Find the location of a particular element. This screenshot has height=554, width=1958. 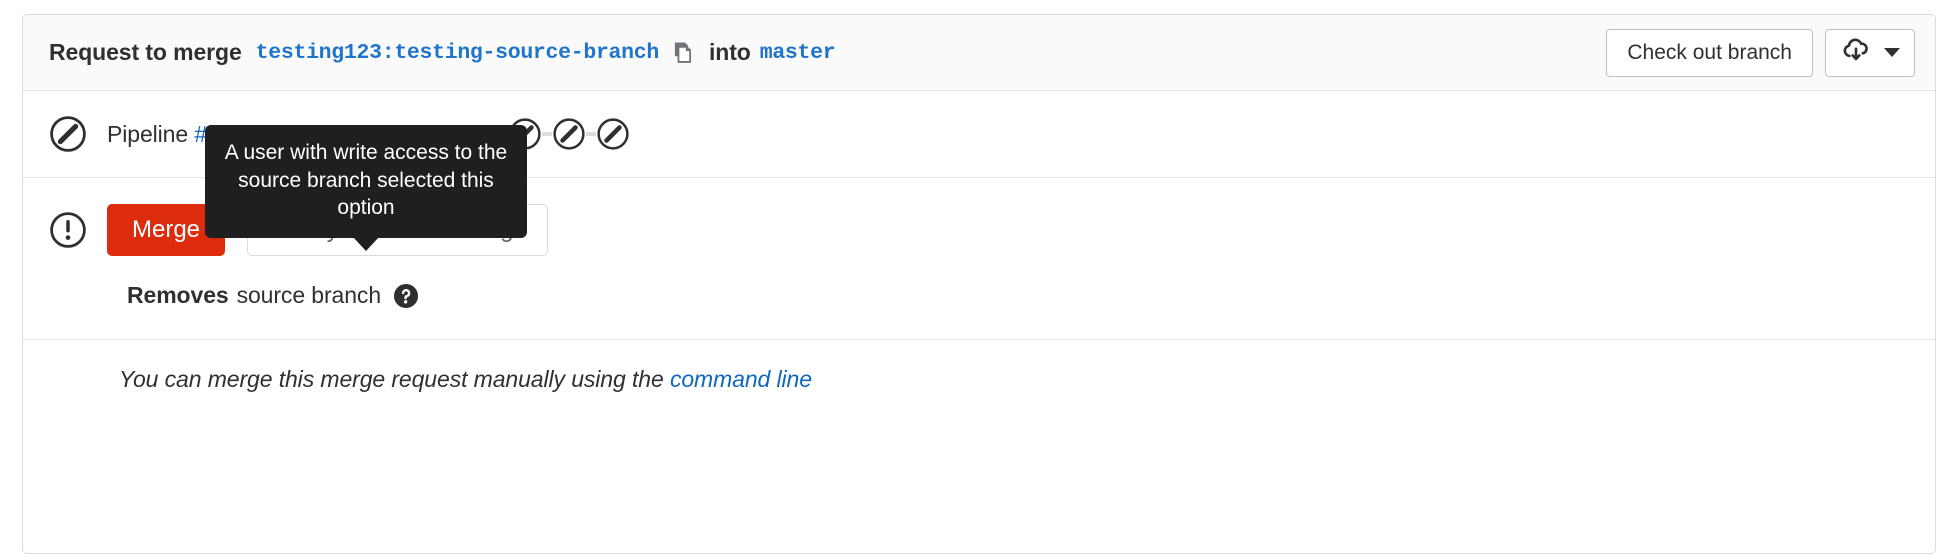

header-actions: Check out branch is located at coordinates (1760, 52).